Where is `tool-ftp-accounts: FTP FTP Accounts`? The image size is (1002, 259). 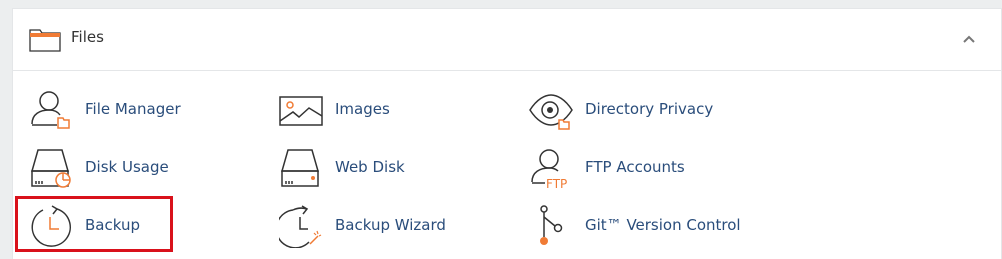 tool-ftp-accounts: FTP FTP Accounts is located at coordinates (619, 168).